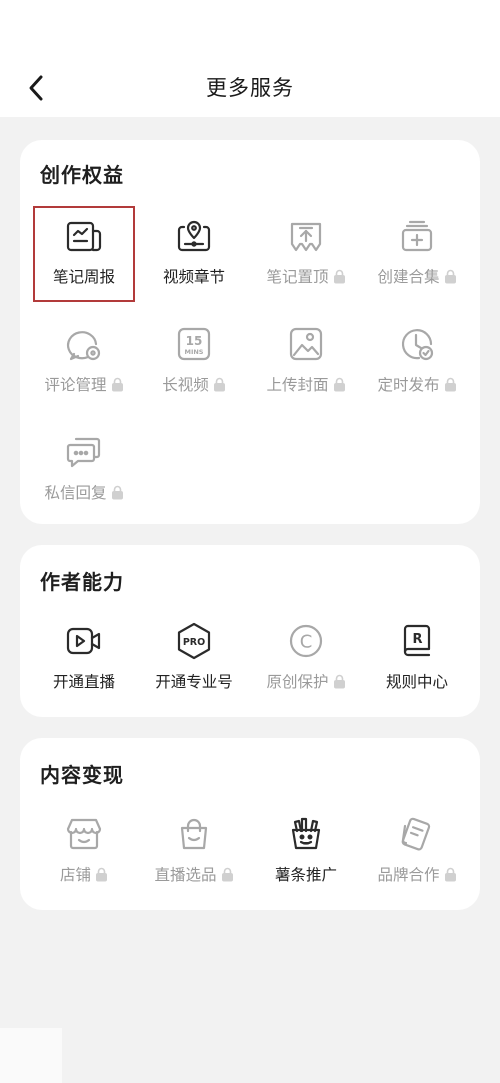  I want to click on service-long-video: 15 MINS 长视频, so click(194, 362).